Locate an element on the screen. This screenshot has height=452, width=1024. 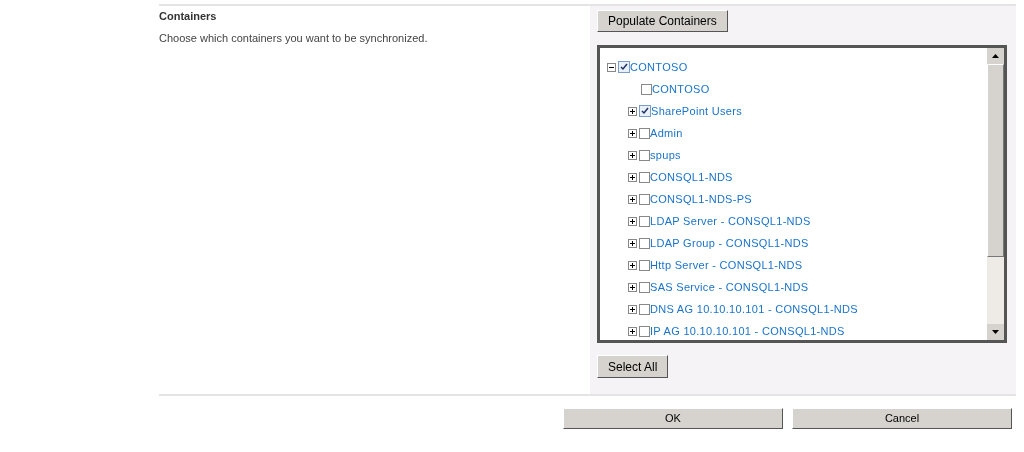
scroll-thumb is located at coordinates (995, 160).